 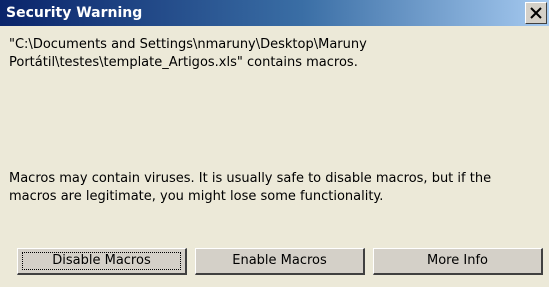 I want to click on enable-macros-label: Enable Macros, so click(x=279, y=260).